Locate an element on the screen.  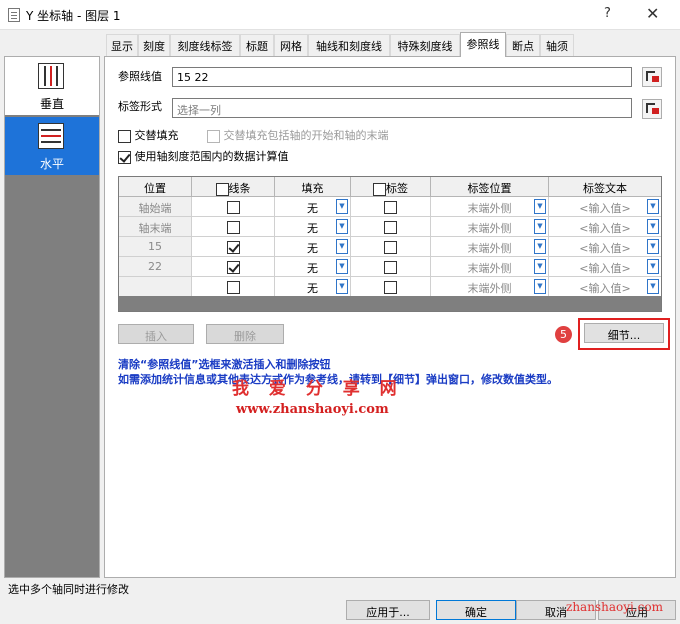
corner-watermark: zhanshaoyi.com is located at coordinates (614, 607).